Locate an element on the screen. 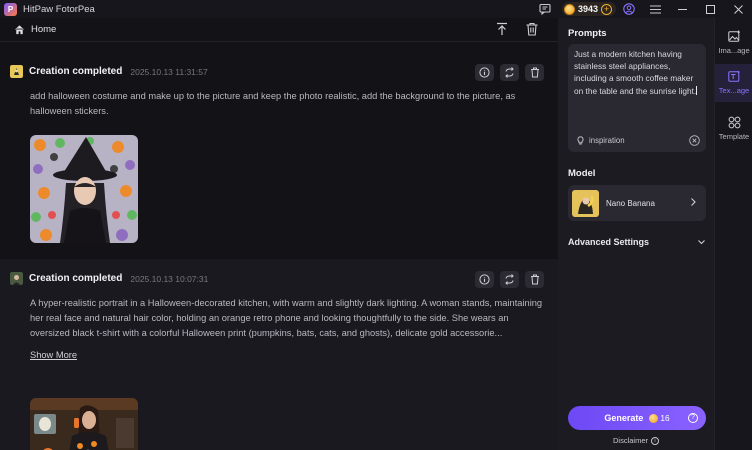 The image size is (752, 450). credit-count: 3943 is located at coordinates (587, 9).